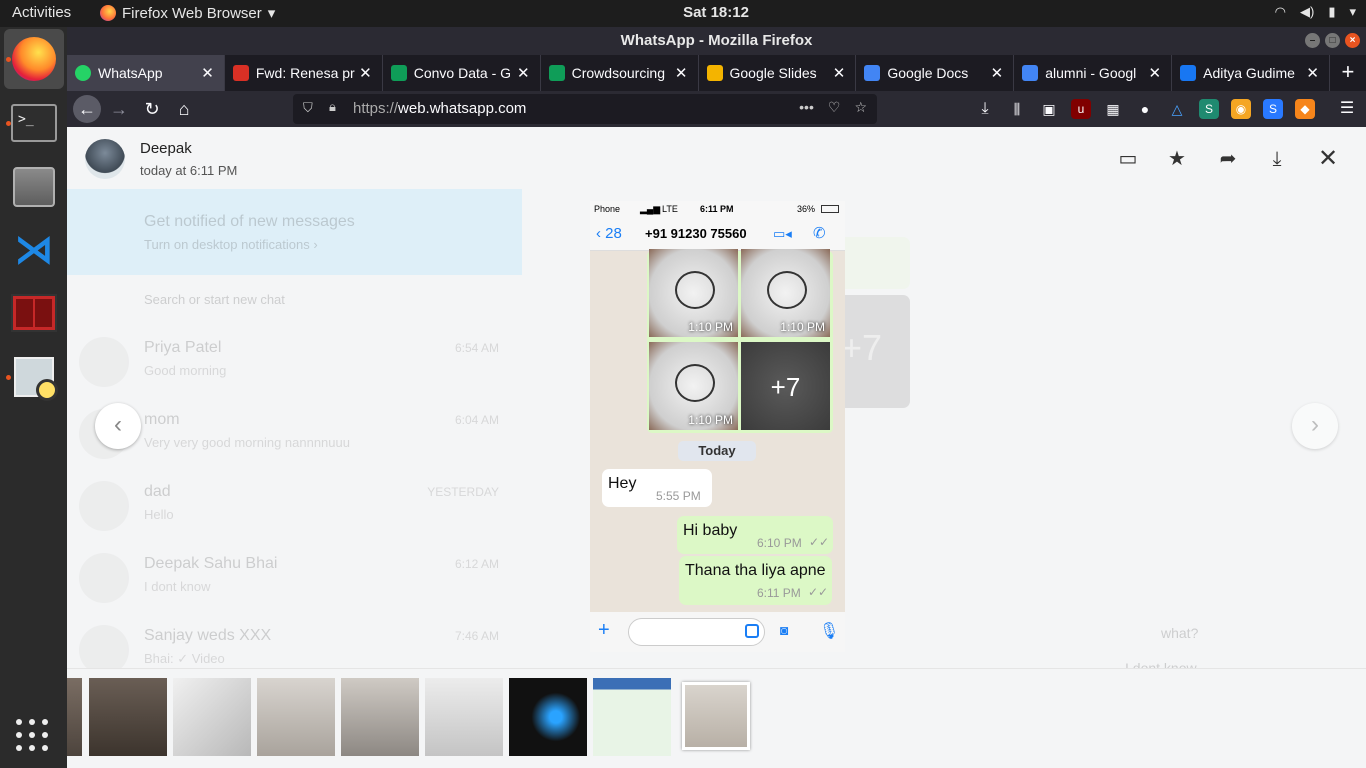 Image resolution: width=1366 pixels, height=768 pixels. I want to click on extension-grid-icon: ▦, so click(1113, 109).